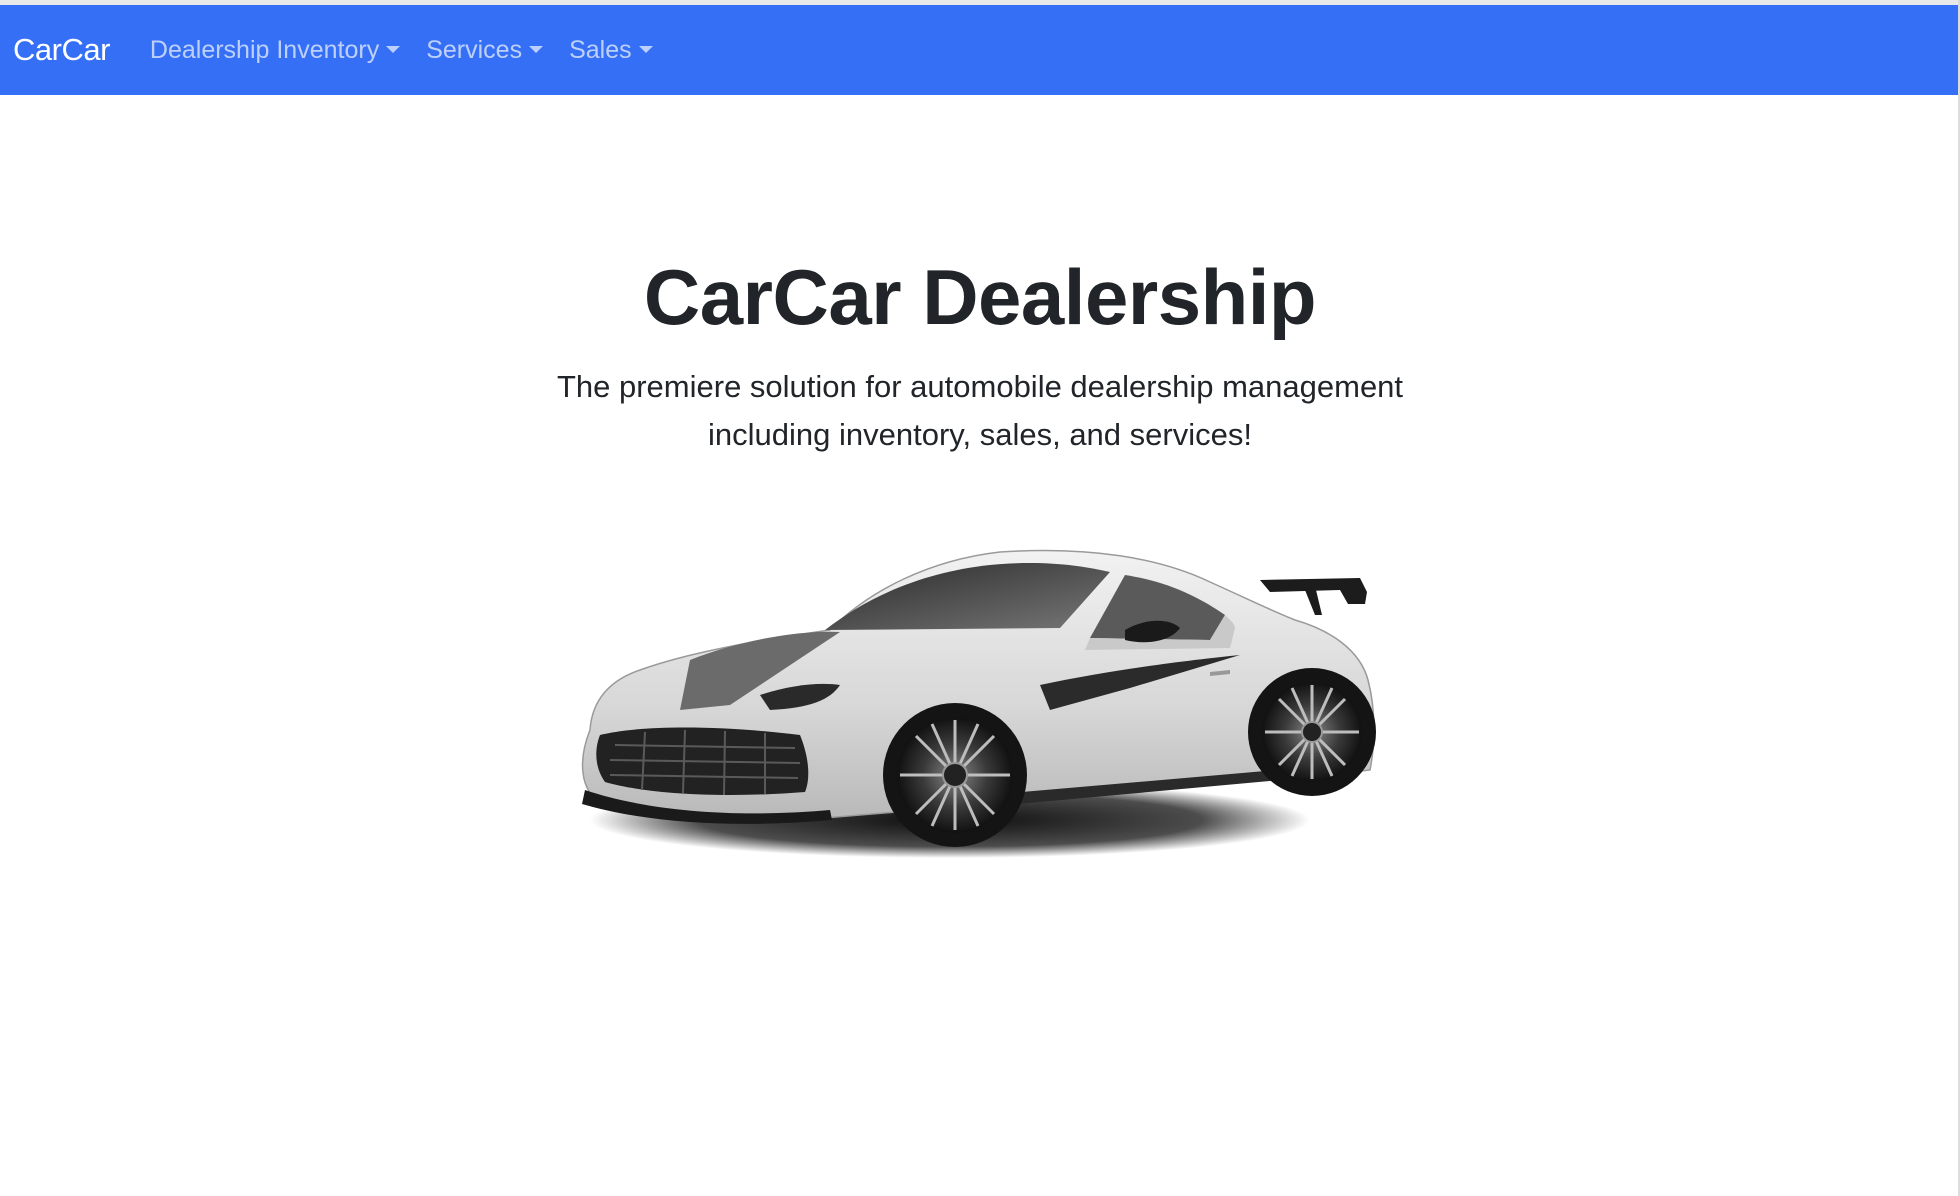  What do you see at coordinates (264, 49) in the screenshot?
I see `nav-label: Dealership Inventory` at bounding box center [264, 49].